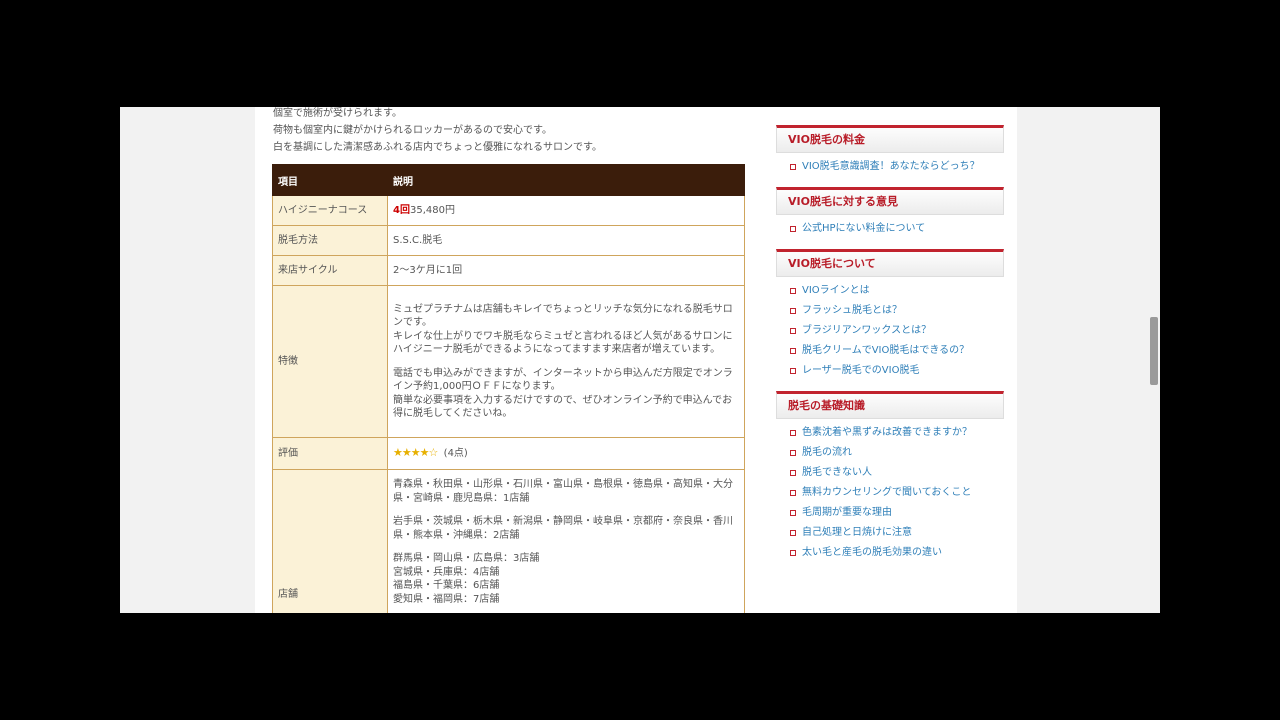 The height and width of the screenshot is (720, 1280). Describe the element at coordinates (415, 453) in the screenshot. I see `star-rating-icon: ★★★★☆` at that location.